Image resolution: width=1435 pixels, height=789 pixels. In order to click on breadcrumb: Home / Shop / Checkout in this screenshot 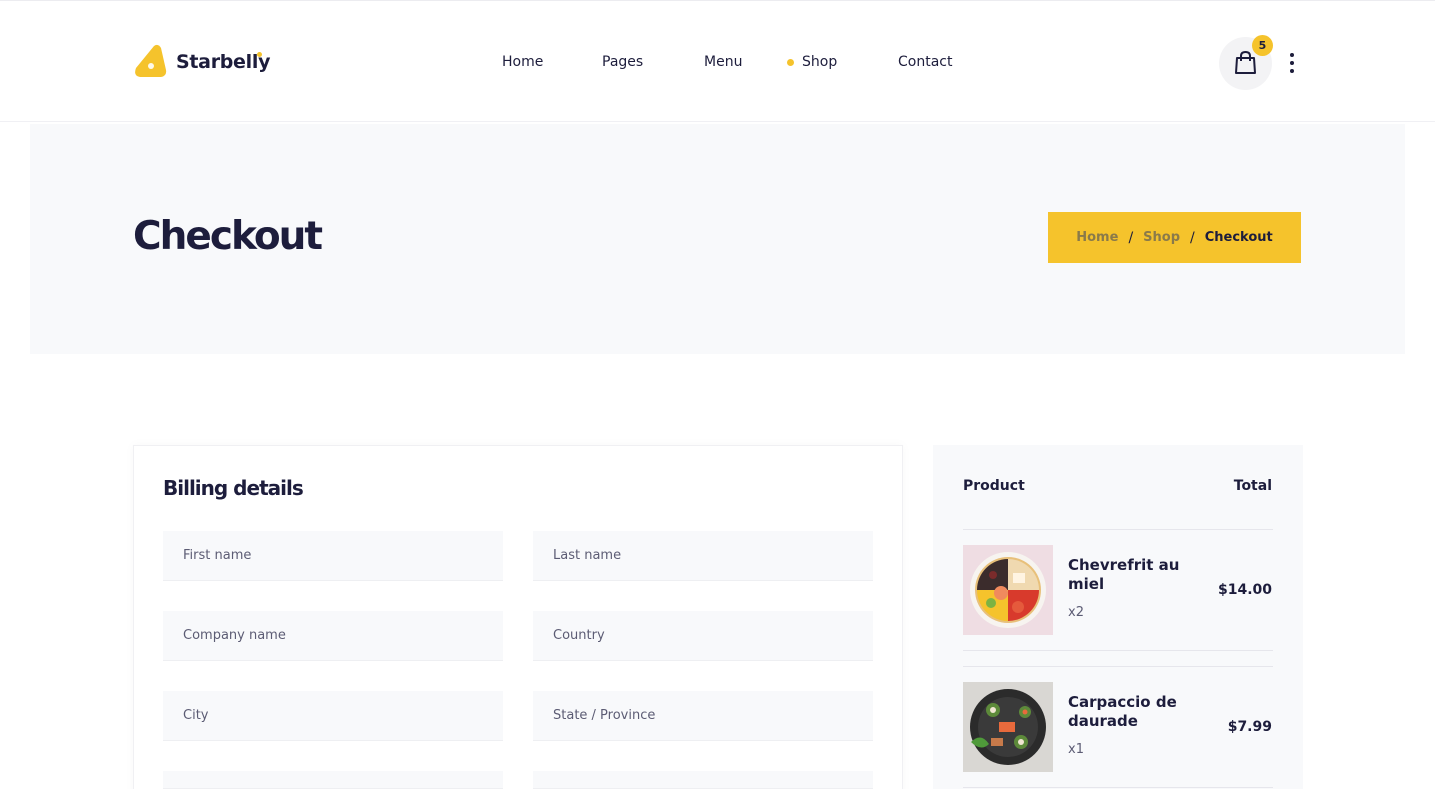, I will do `click(1174, 237)`.